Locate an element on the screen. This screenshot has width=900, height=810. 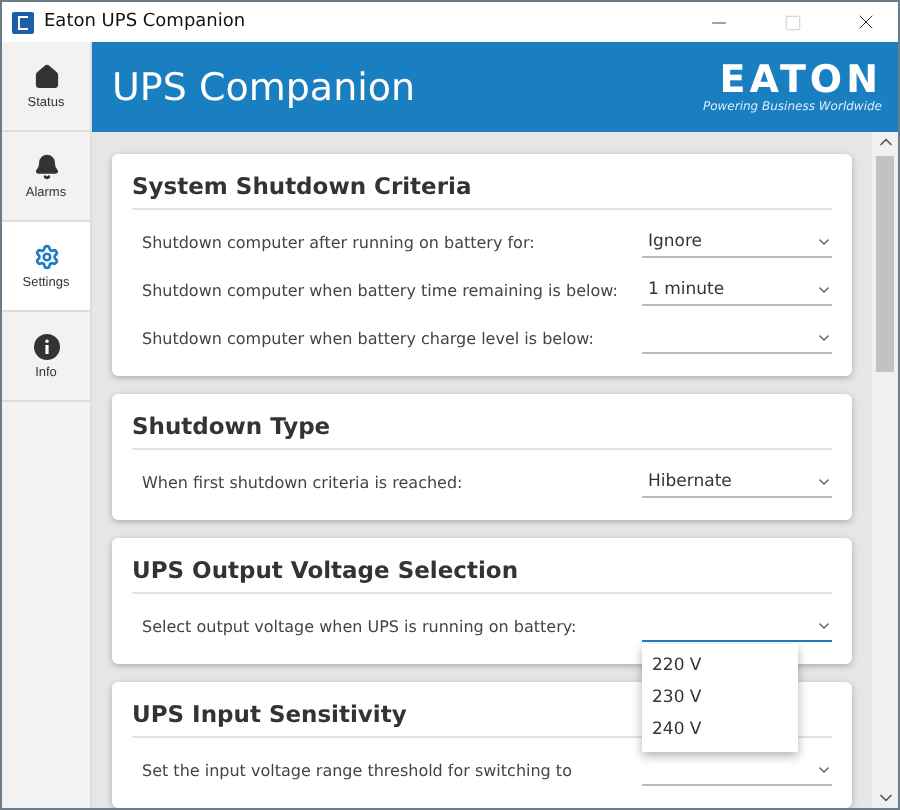
scrollbar is located at coordinates (885, 470).